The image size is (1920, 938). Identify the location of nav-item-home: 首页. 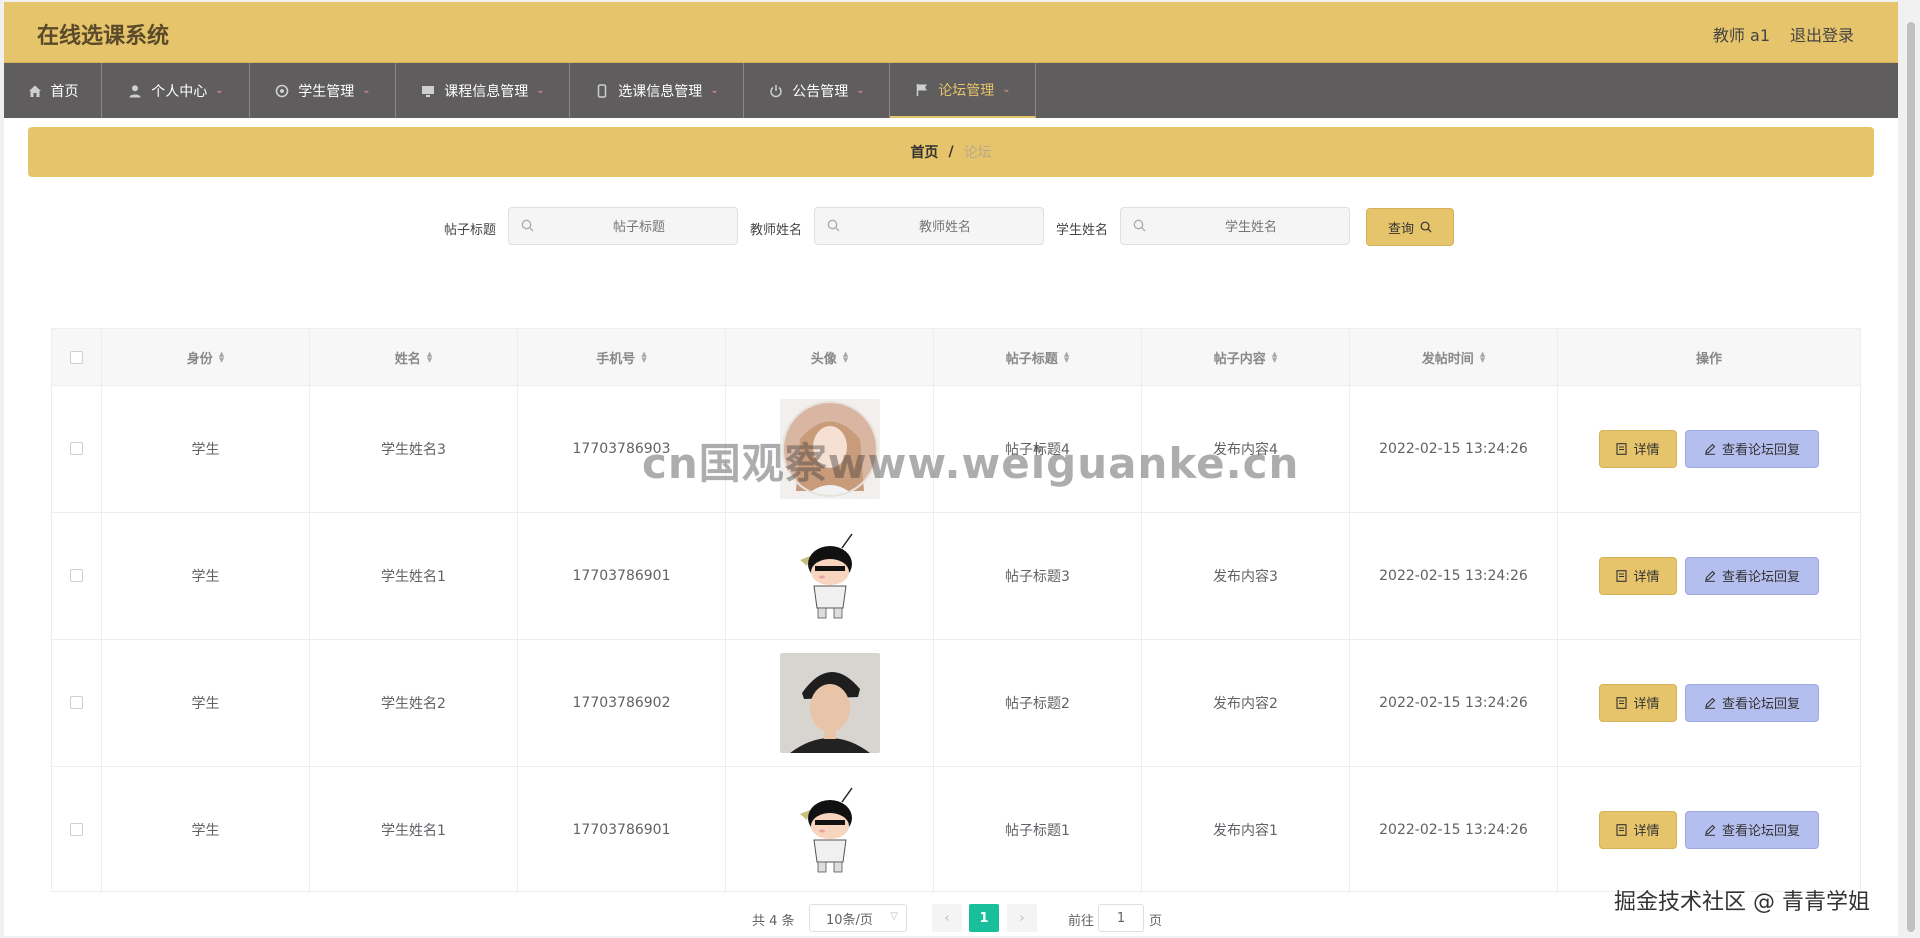
(53, 90).